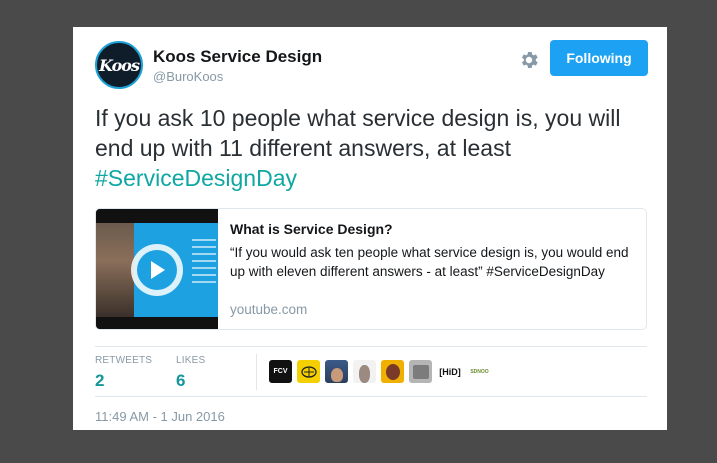  I want to click on following-button: Following, so click(599, 58).